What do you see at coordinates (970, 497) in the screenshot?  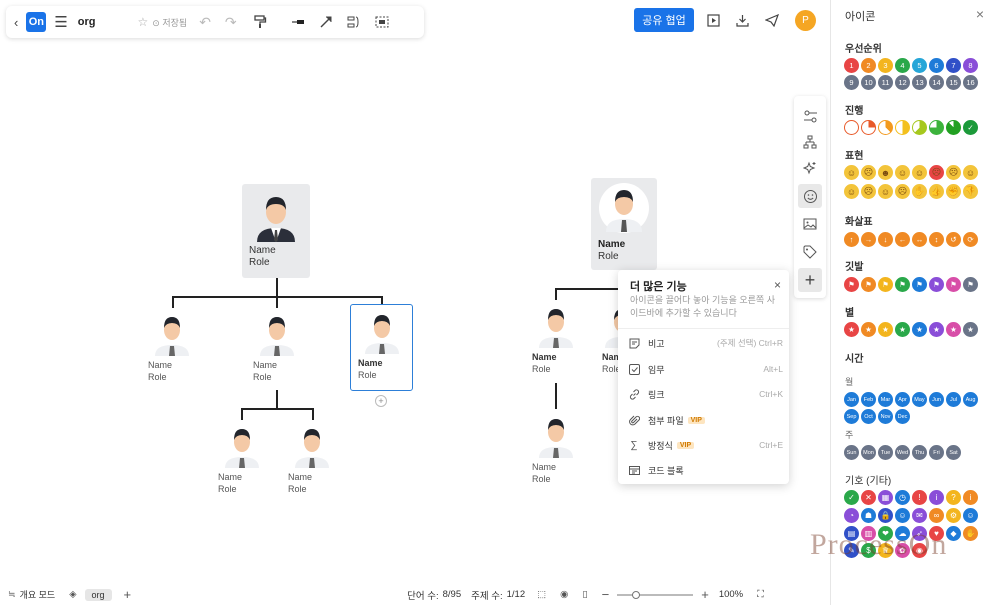 I see `symbol-info-2-icon: i` at bounding box center [970, 497].